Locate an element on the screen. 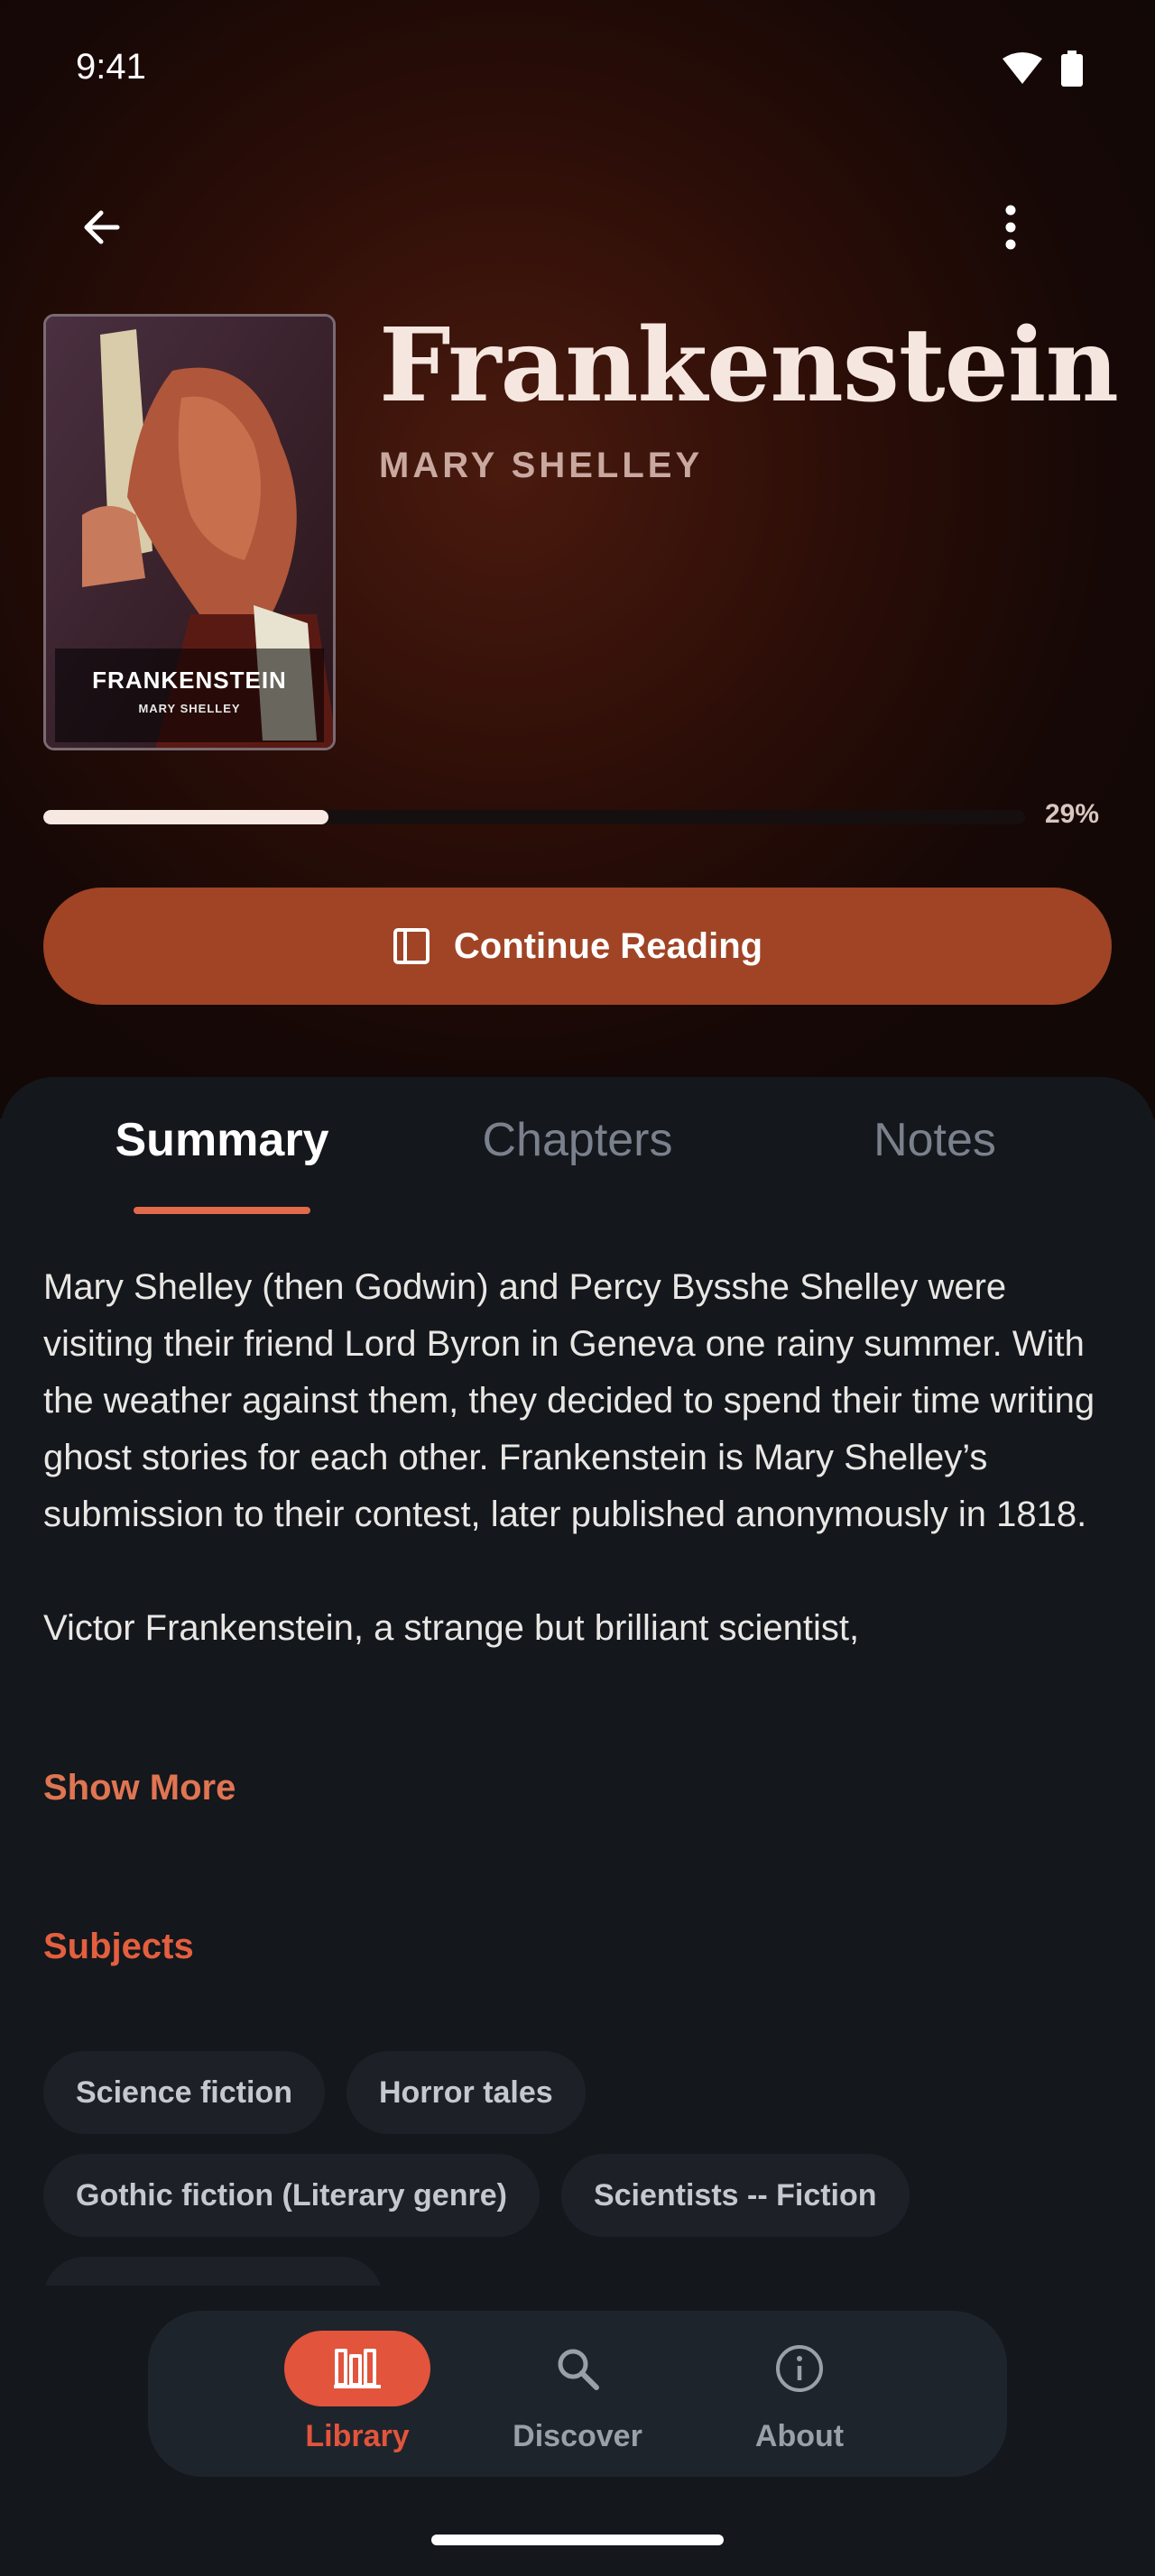 Image resolution: width=1155 pixels, height=2576 pixels. tab-summary: Summary is located at coordinates (222, 1140).